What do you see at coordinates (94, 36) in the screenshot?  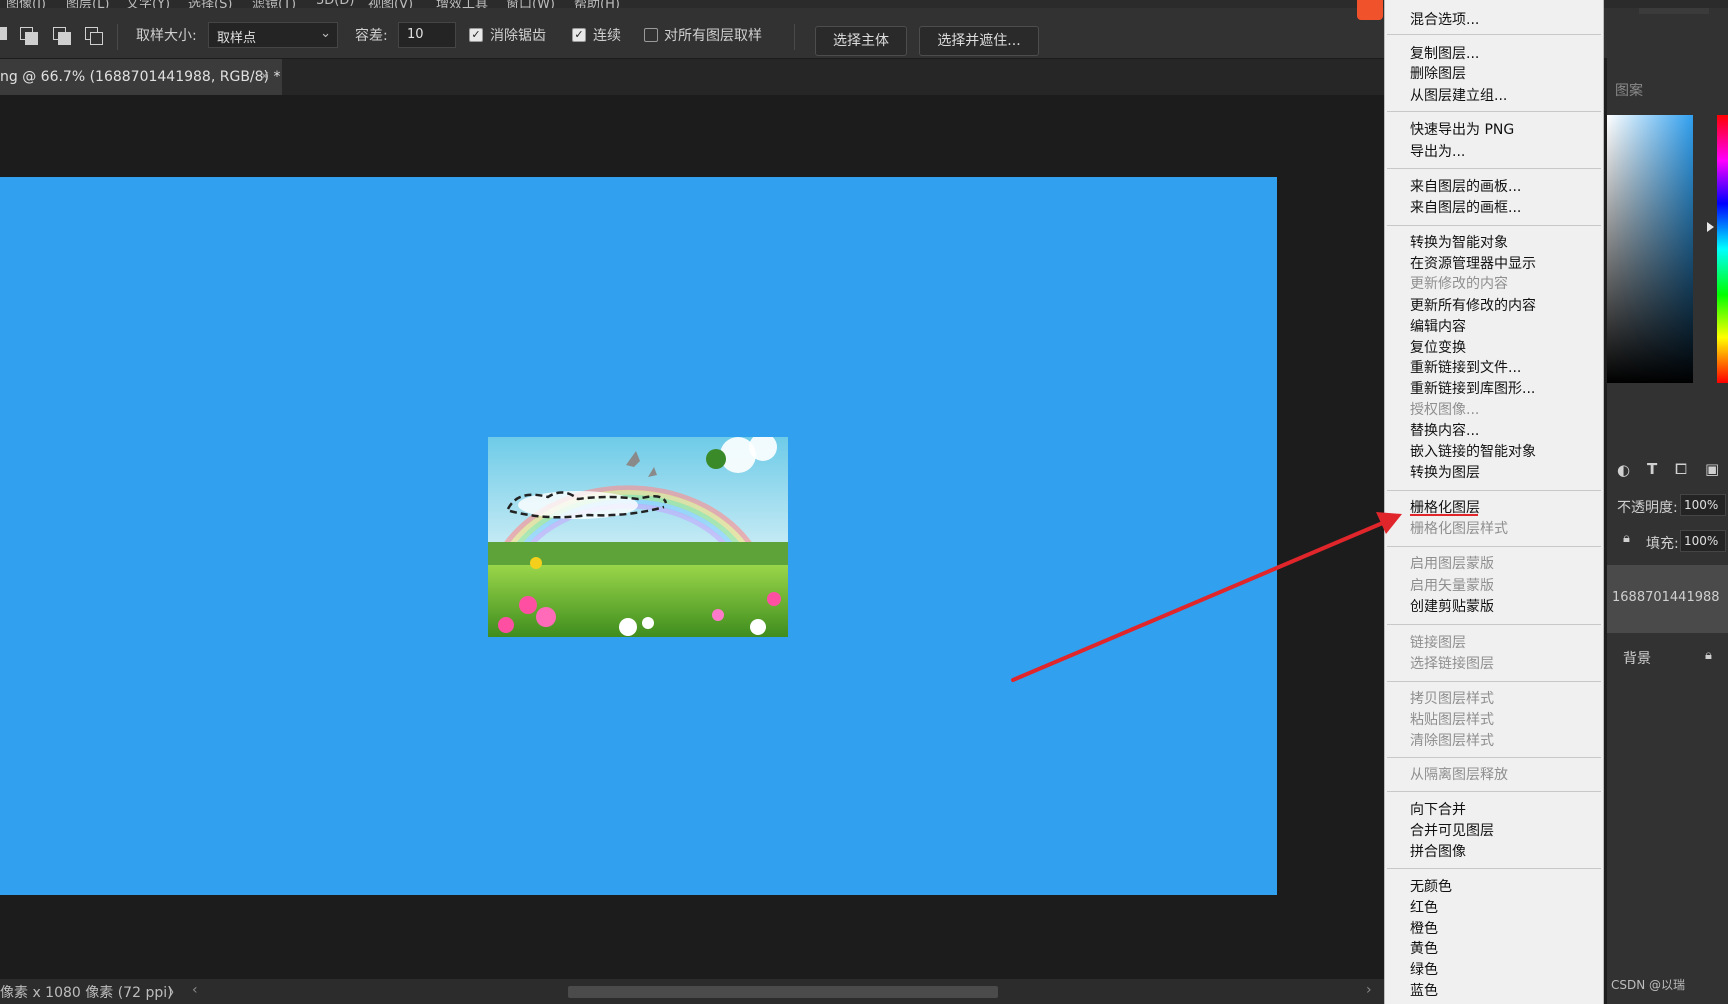 I see `selection-mode-intersect-icon` at bounding box center [94, 36].